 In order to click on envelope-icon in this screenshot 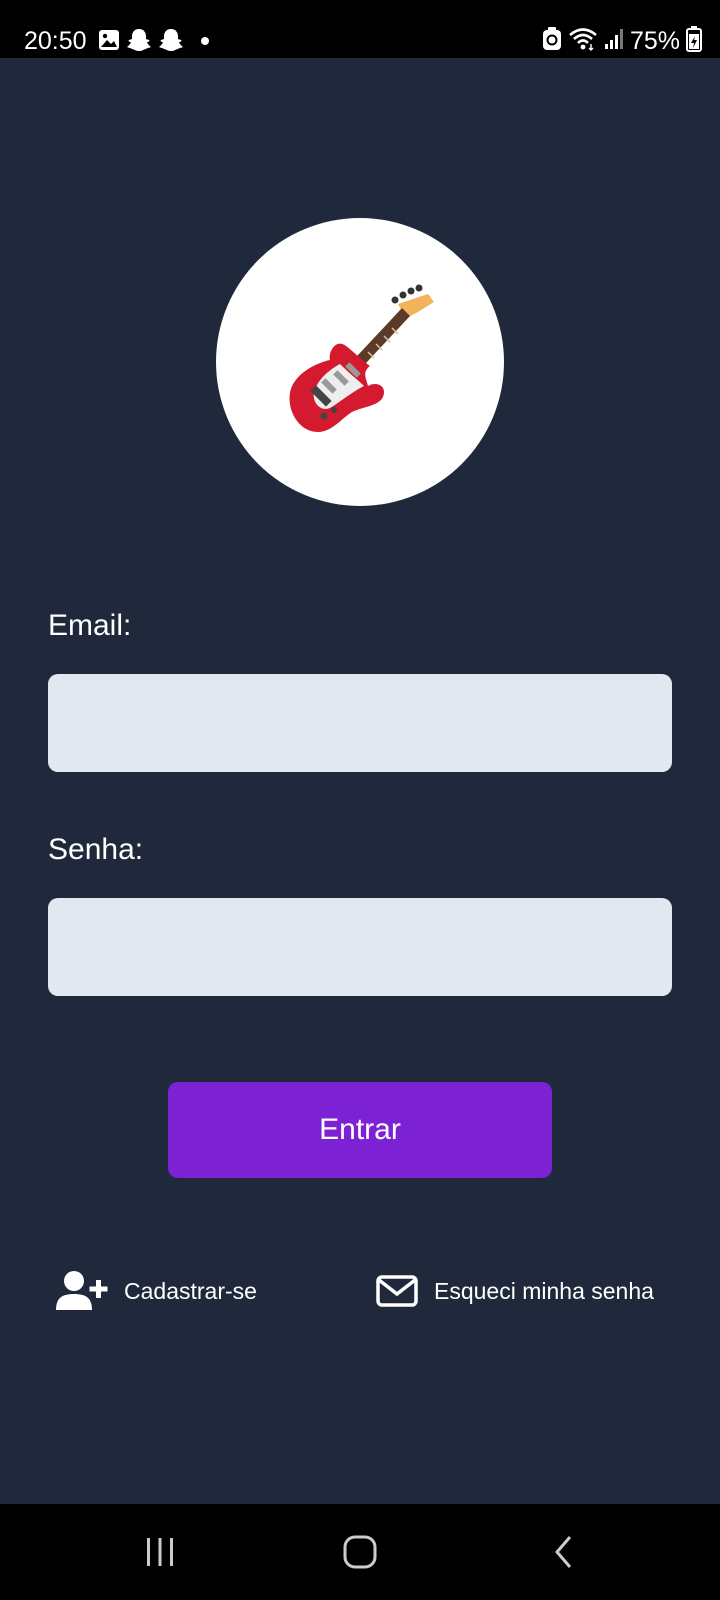, I will do `click(397, 1291)`.